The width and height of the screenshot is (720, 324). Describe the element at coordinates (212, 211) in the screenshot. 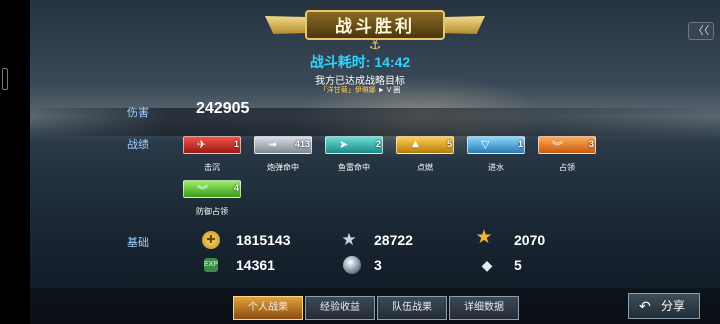

I see `medal-defend-capture-name: 防御占领` at that location.